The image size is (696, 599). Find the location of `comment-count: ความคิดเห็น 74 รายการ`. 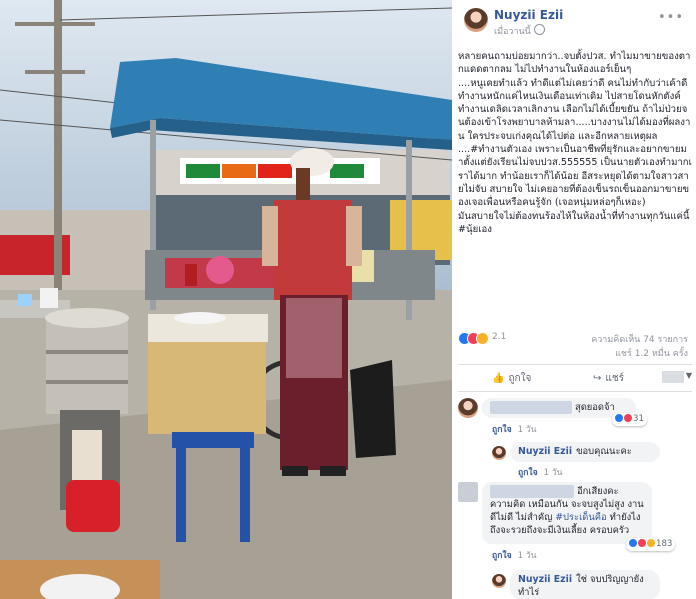

comment-count: ความคิดเห็น 74 รายการ is located at coordinates (639, 339).